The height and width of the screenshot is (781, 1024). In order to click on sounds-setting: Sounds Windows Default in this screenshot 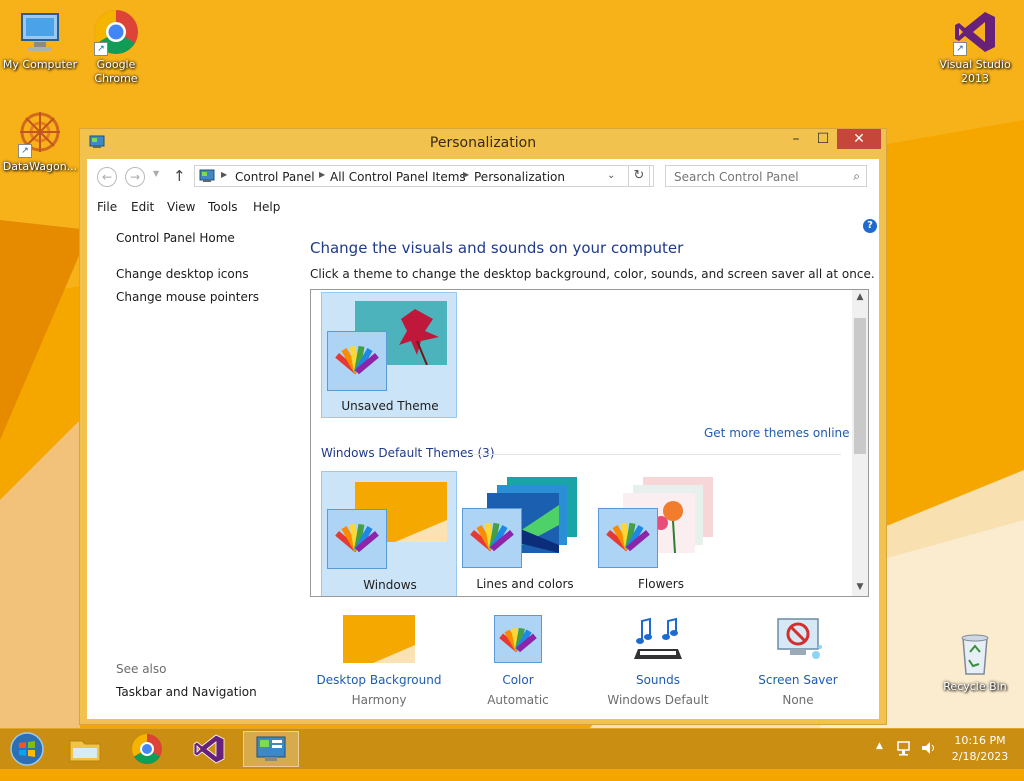, I will do `click(658, 661)`.